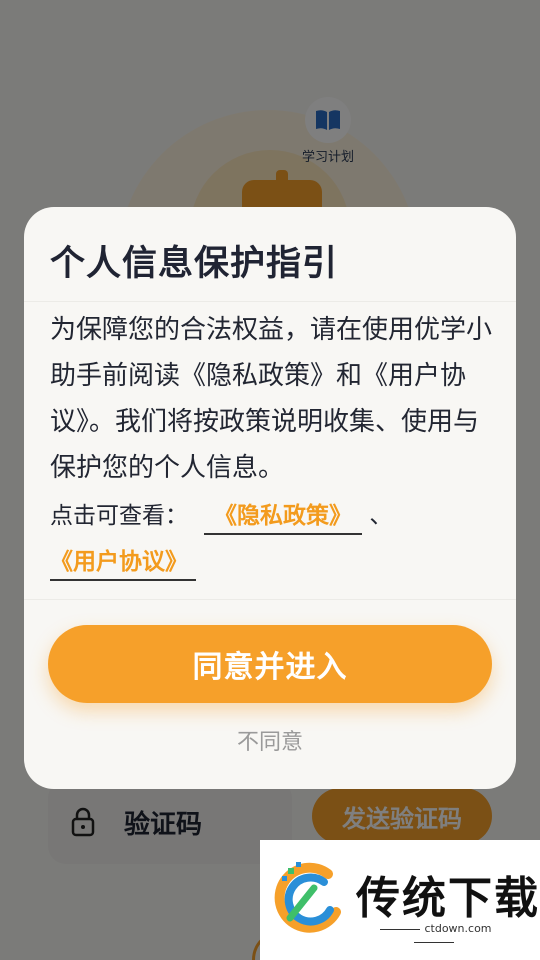 The height and width of the screenshot is (960, 540). What do you see at coordinates (275, 539) in the screenshot?
I see `policy-links-line: 点击可查看： 《隐私政策》 、 《用户协议》` at bounding box center [275, 539].